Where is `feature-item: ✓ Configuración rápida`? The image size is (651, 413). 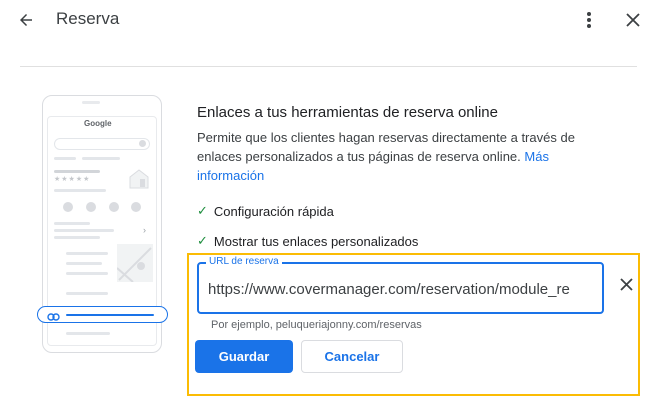 feature-item: ✓ Configuración rápida is located at coordinates (265, 211).